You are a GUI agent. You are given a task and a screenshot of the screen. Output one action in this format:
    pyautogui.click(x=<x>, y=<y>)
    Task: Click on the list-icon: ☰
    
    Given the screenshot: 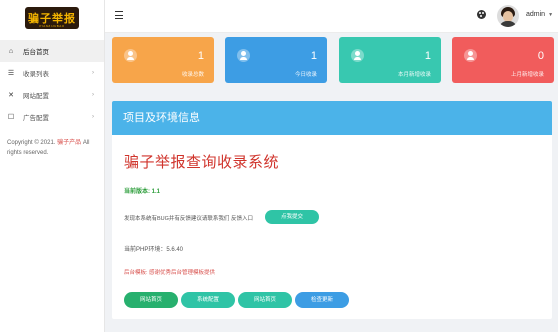 What is the action you would take?
    pyautogui.click(x=11, y=73)
    